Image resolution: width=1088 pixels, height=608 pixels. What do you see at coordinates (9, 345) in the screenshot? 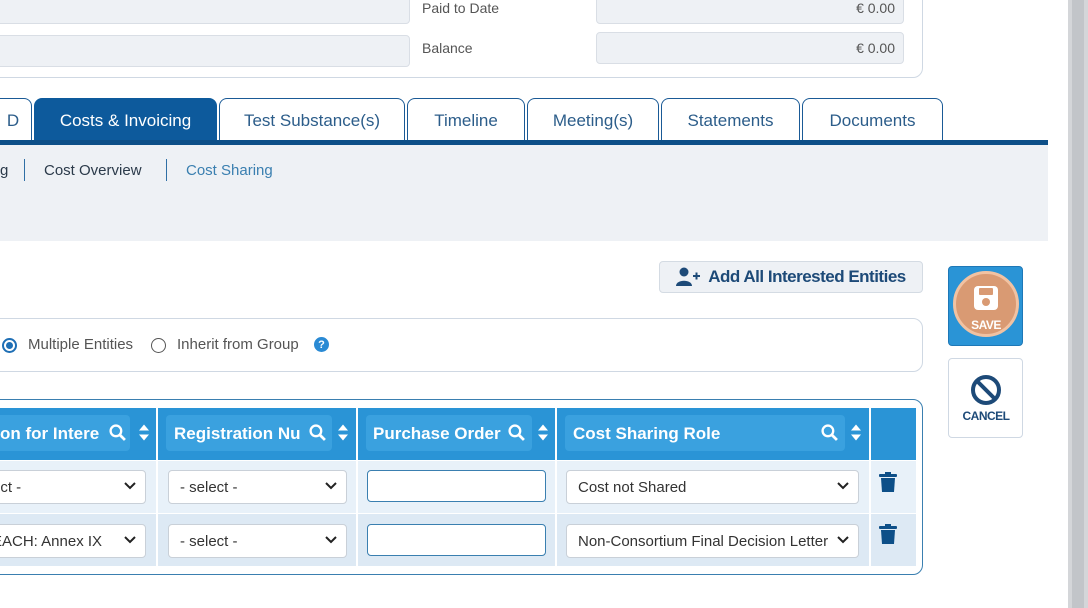
I see `radio-multiple-entities` at bounding box center [9, 345].